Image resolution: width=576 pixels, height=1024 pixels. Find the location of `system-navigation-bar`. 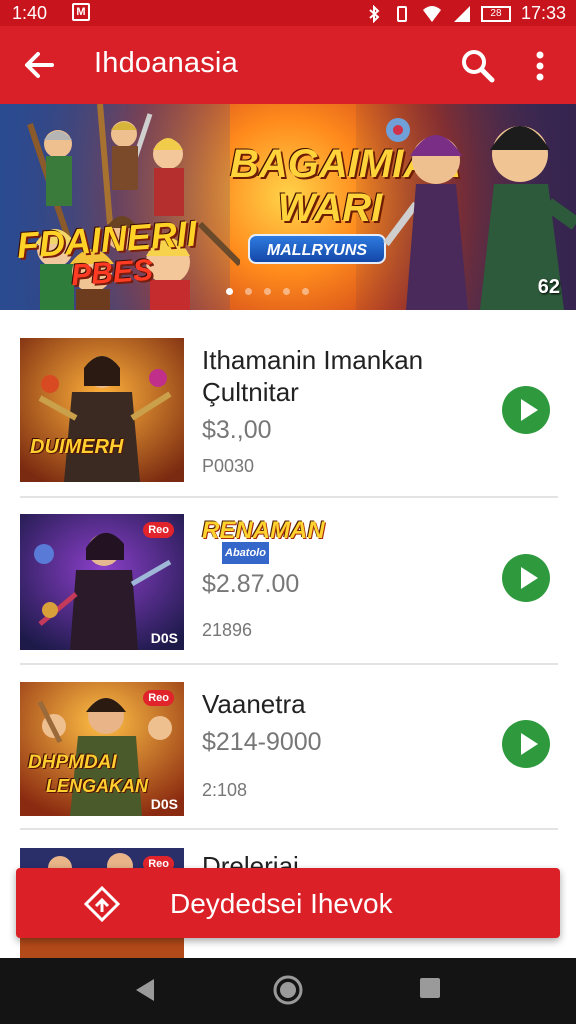

system-navigation-bar is located at coordinates (288, 991).